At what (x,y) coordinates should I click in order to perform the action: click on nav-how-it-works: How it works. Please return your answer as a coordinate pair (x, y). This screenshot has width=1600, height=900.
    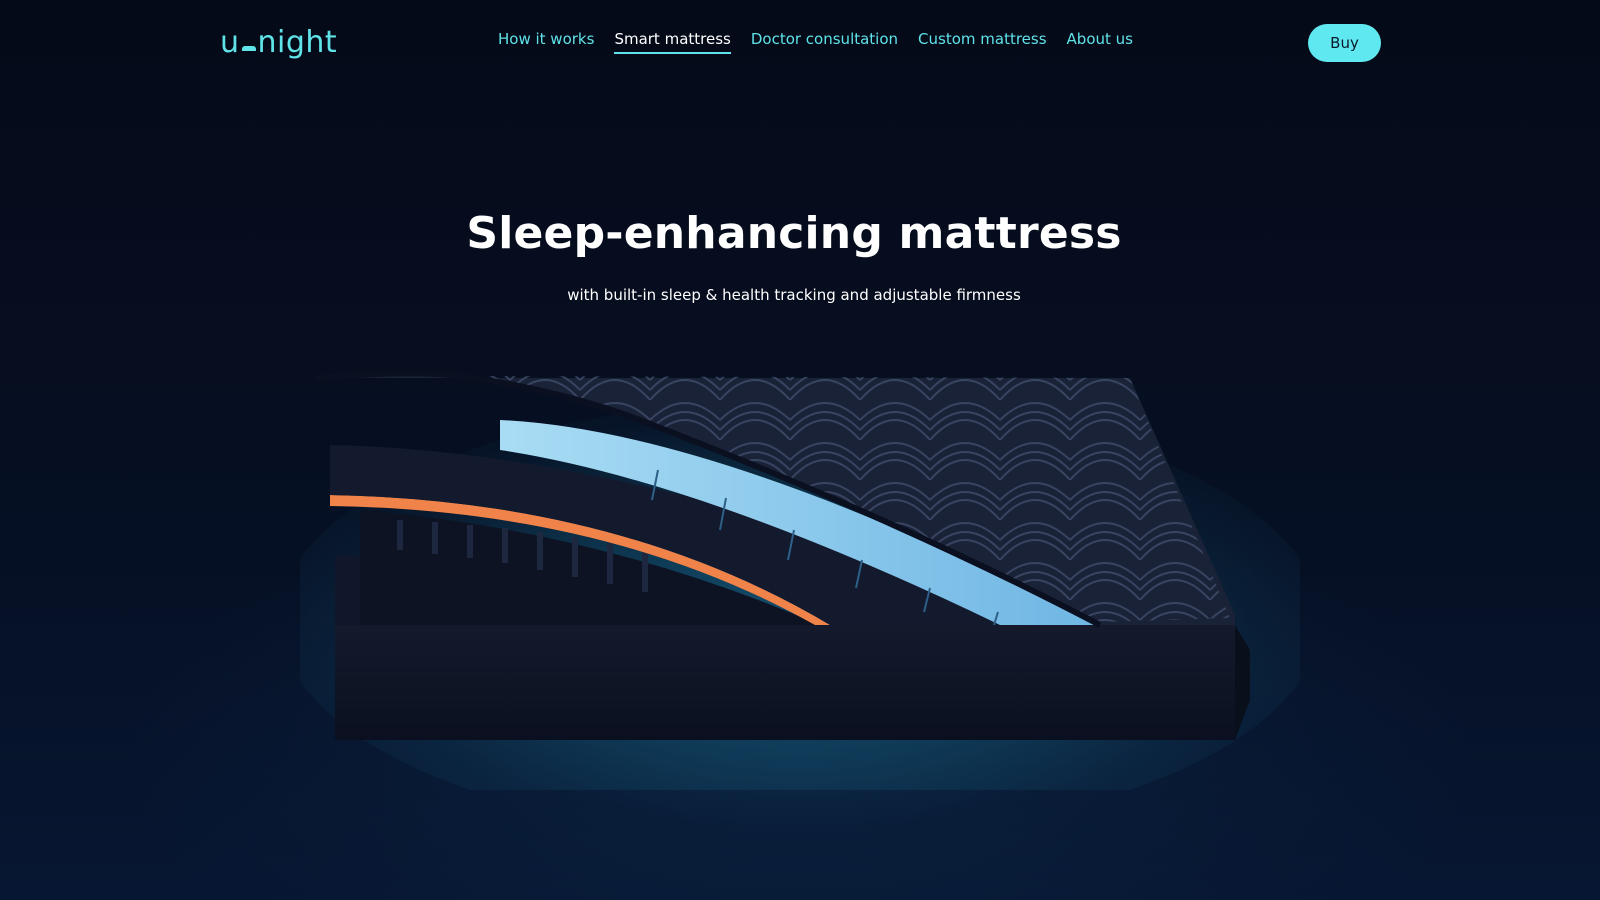
    Looking at the image, I should click on (546, 42).